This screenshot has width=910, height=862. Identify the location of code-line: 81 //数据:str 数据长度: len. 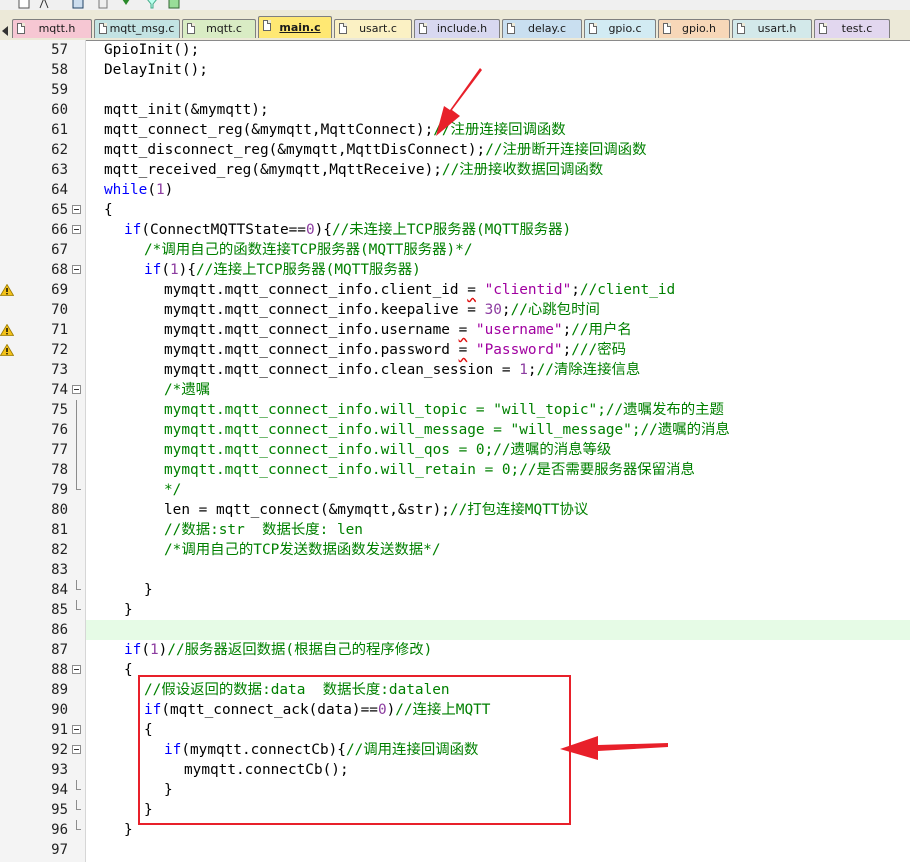
(455, 530).